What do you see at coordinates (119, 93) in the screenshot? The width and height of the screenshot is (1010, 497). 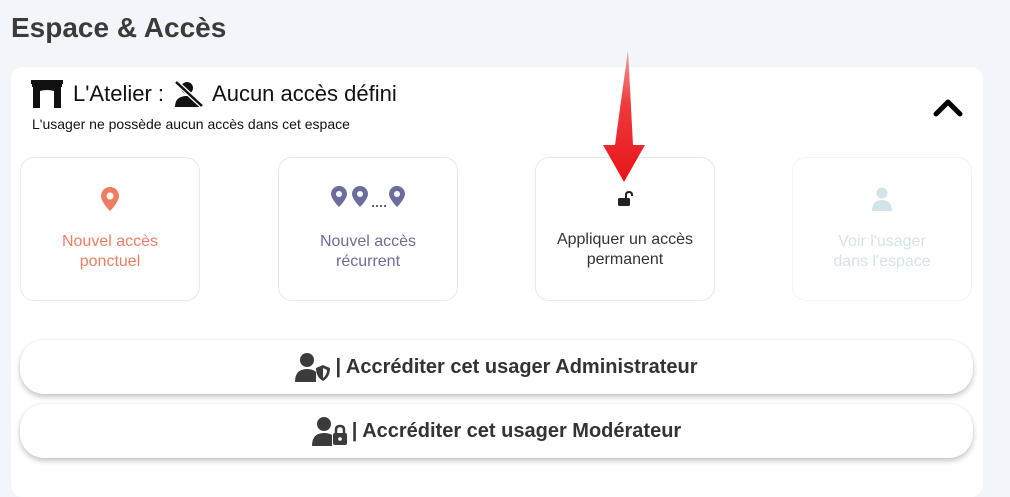 I see `space-name: L'Atelier :` at bounding box center [119, 93].